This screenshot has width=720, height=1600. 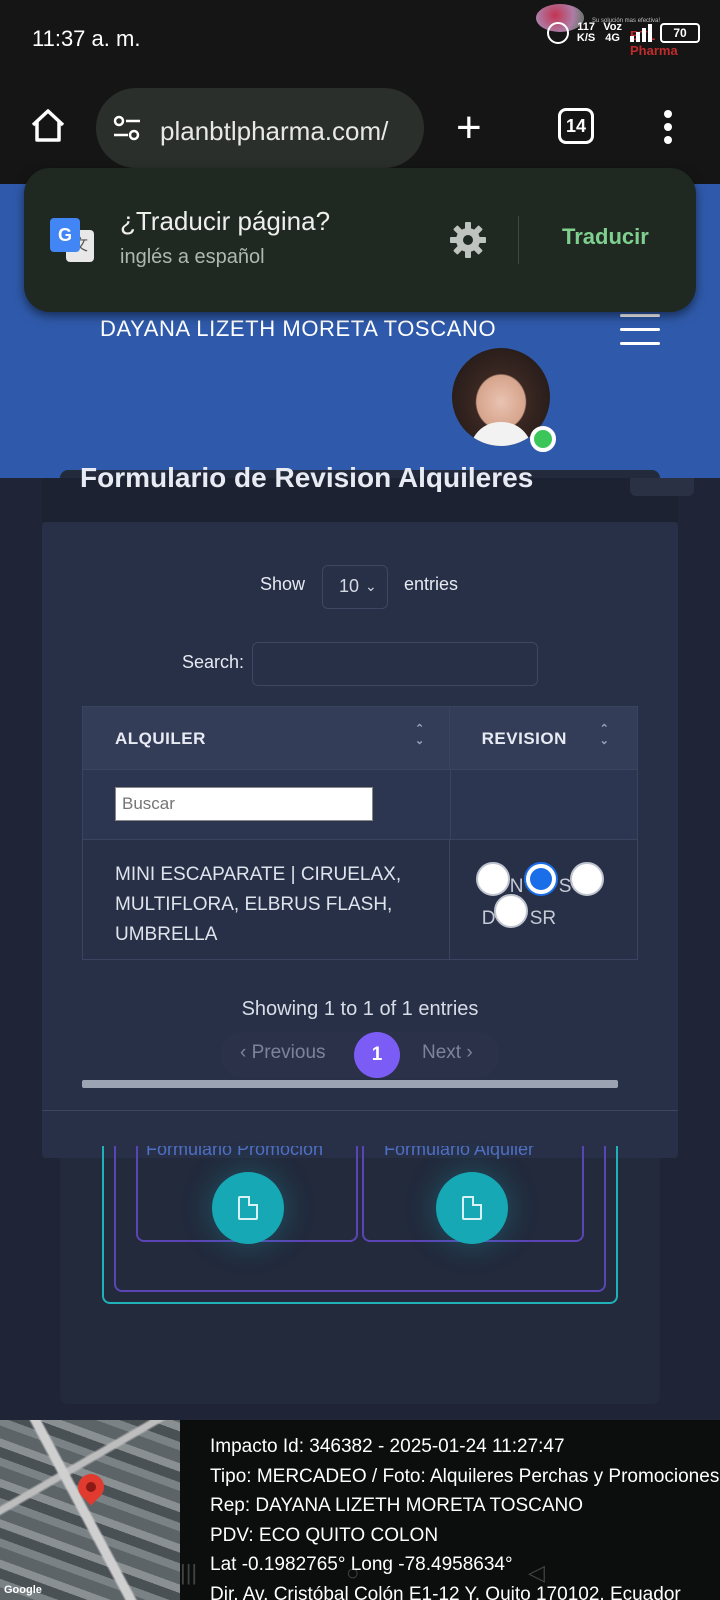 What do you see at coordinates (543, 439) in the screenshot?
I see `online-status-icon` at bounding box center [543, 439].